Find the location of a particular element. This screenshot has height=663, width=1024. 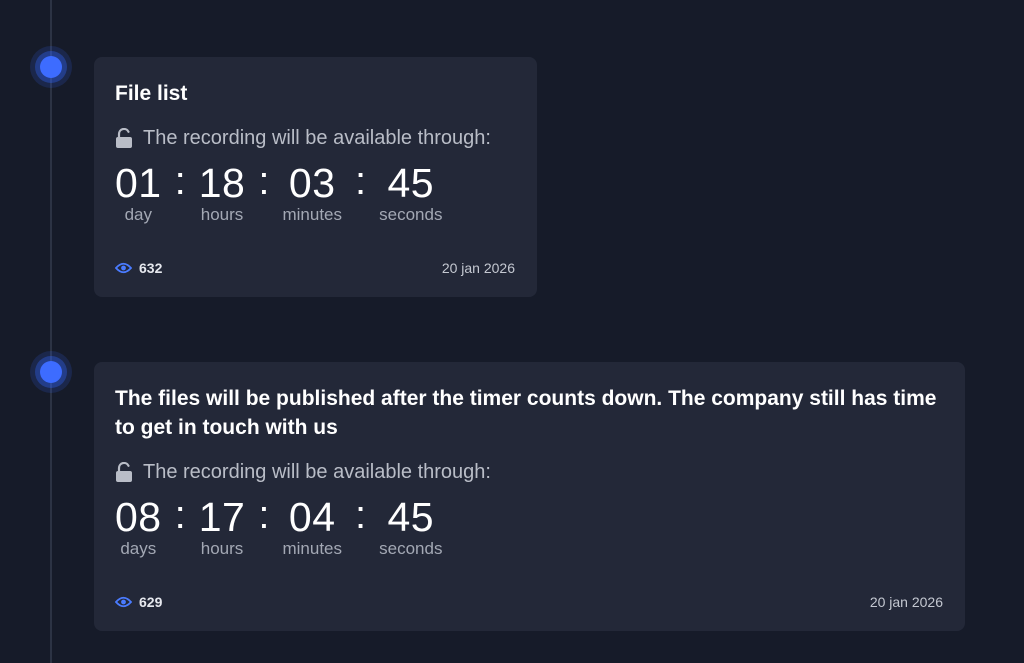

countdown-minutes: 04 minutes is located at coordinates (312, 526).